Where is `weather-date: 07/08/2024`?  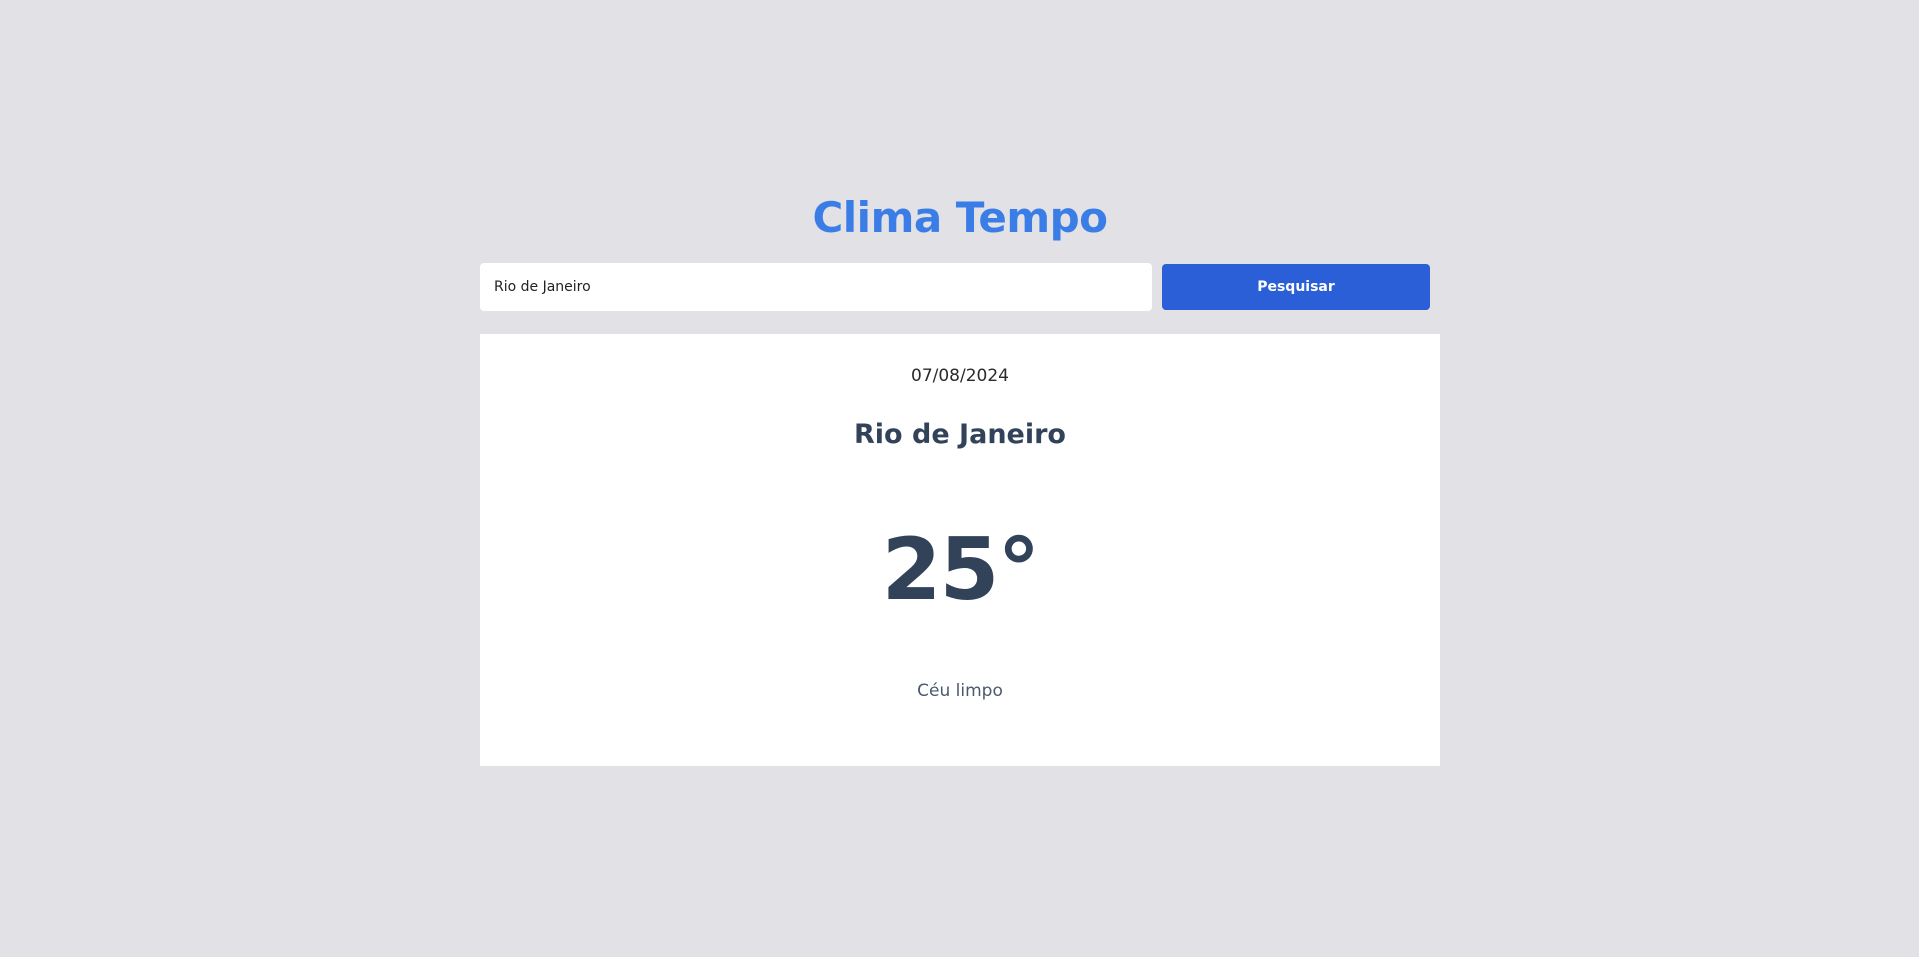
weather-date: 07/08/2024 is located at coordinates (960, 376).